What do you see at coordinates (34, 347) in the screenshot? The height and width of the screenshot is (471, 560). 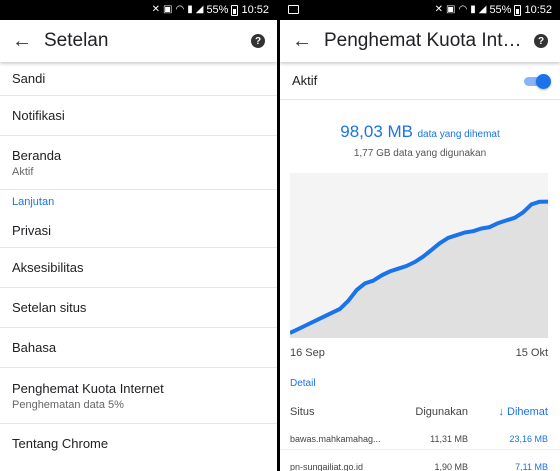 I see `settings-item-label: Bahasa` at bounding box center [34, 347].